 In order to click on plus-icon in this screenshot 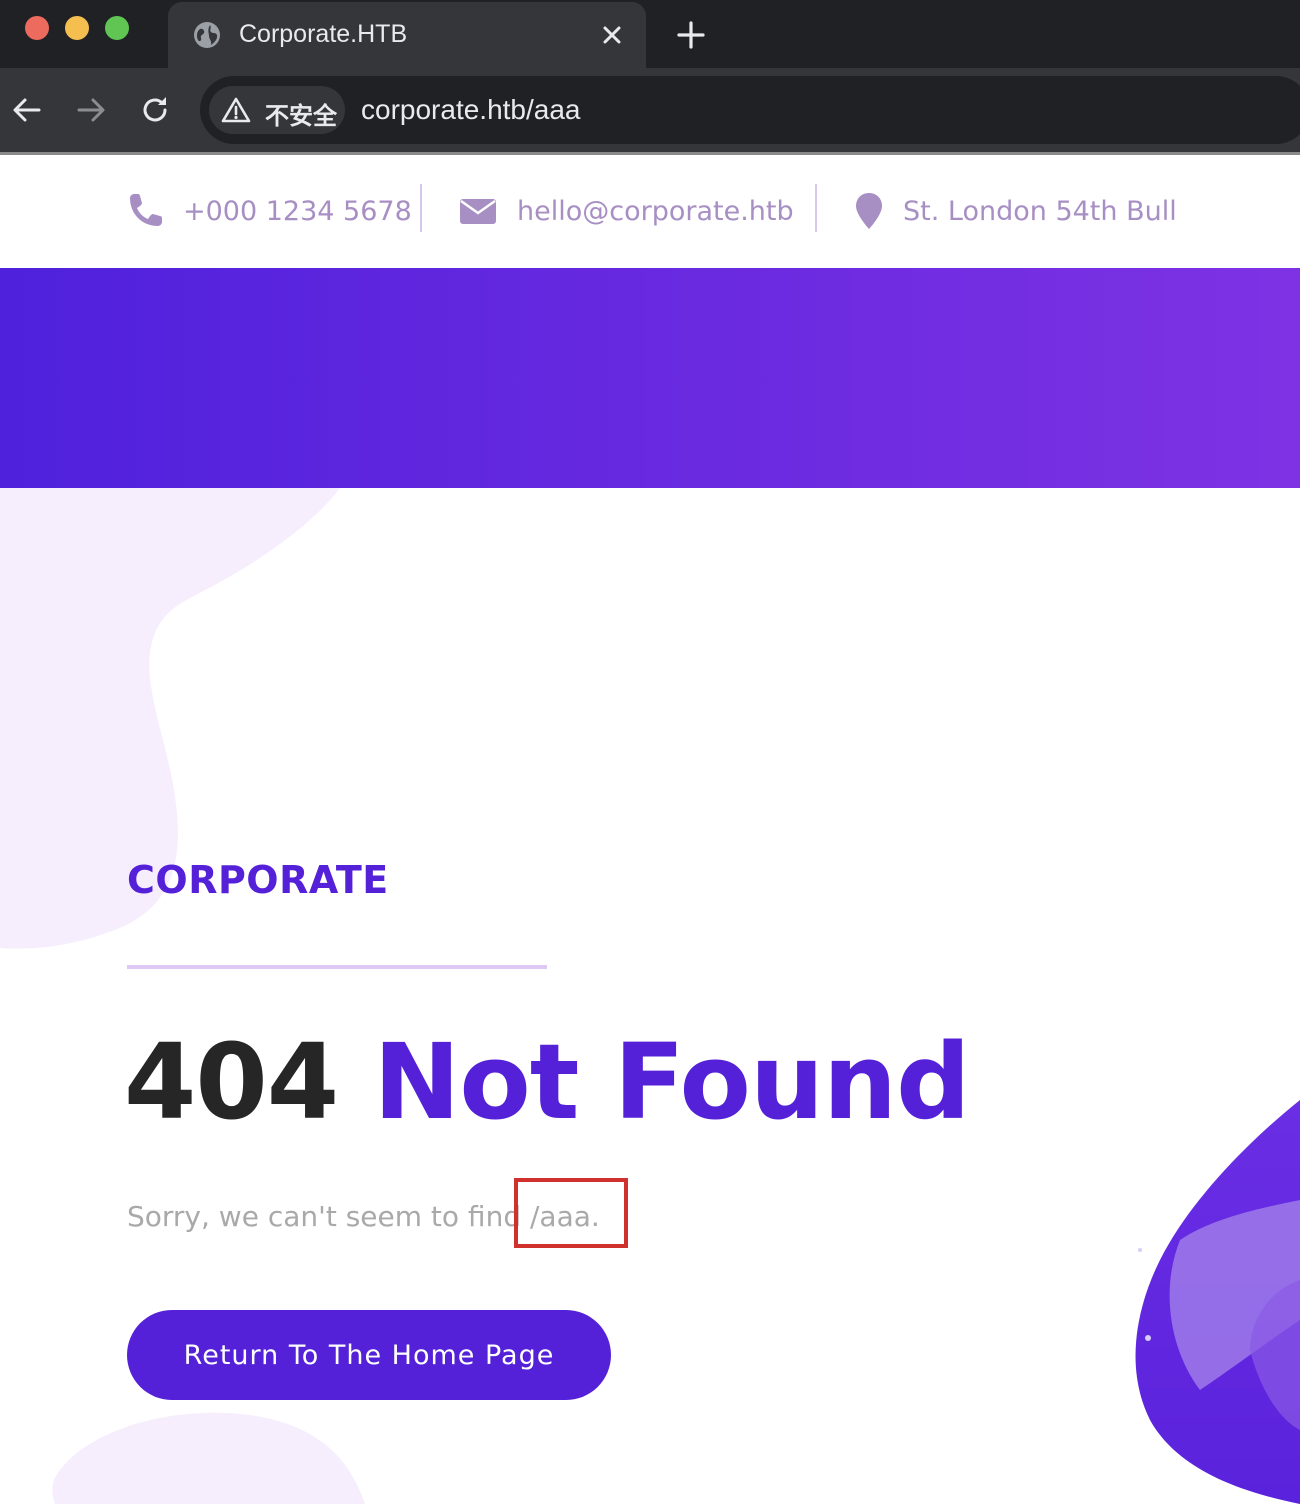, I will do `click(691, 35)`.